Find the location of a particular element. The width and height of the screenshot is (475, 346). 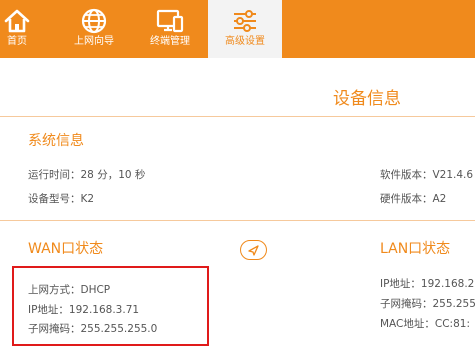

devices-icon is located at coordinates (170, 21).